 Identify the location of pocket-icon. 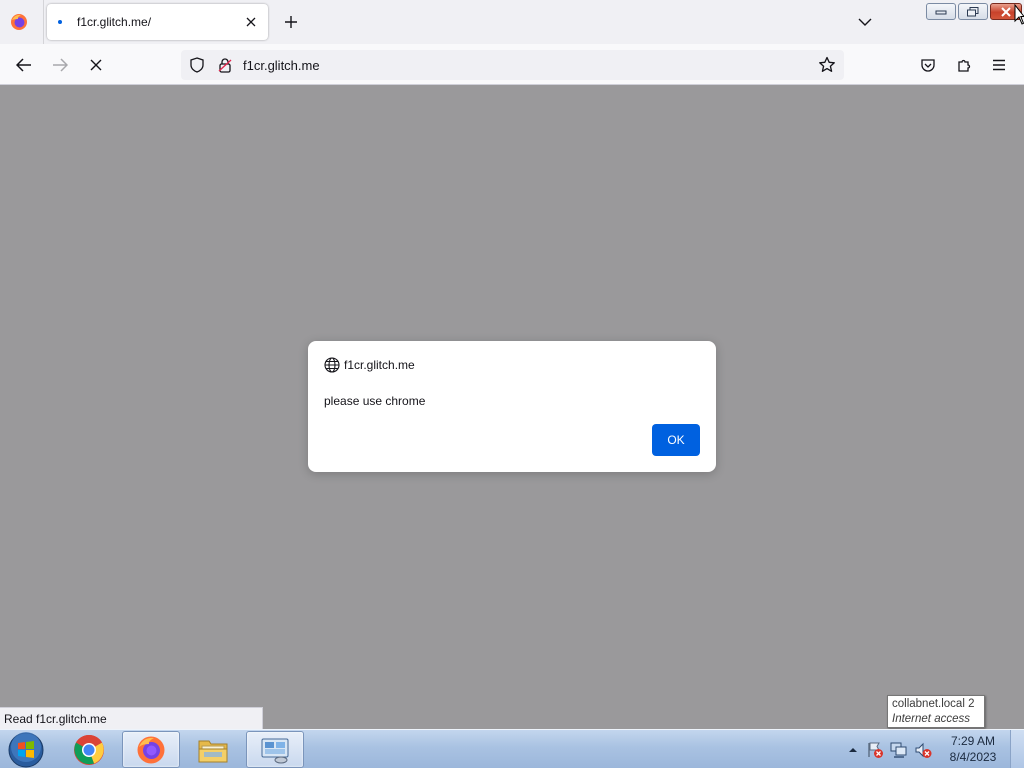
(928, 65).